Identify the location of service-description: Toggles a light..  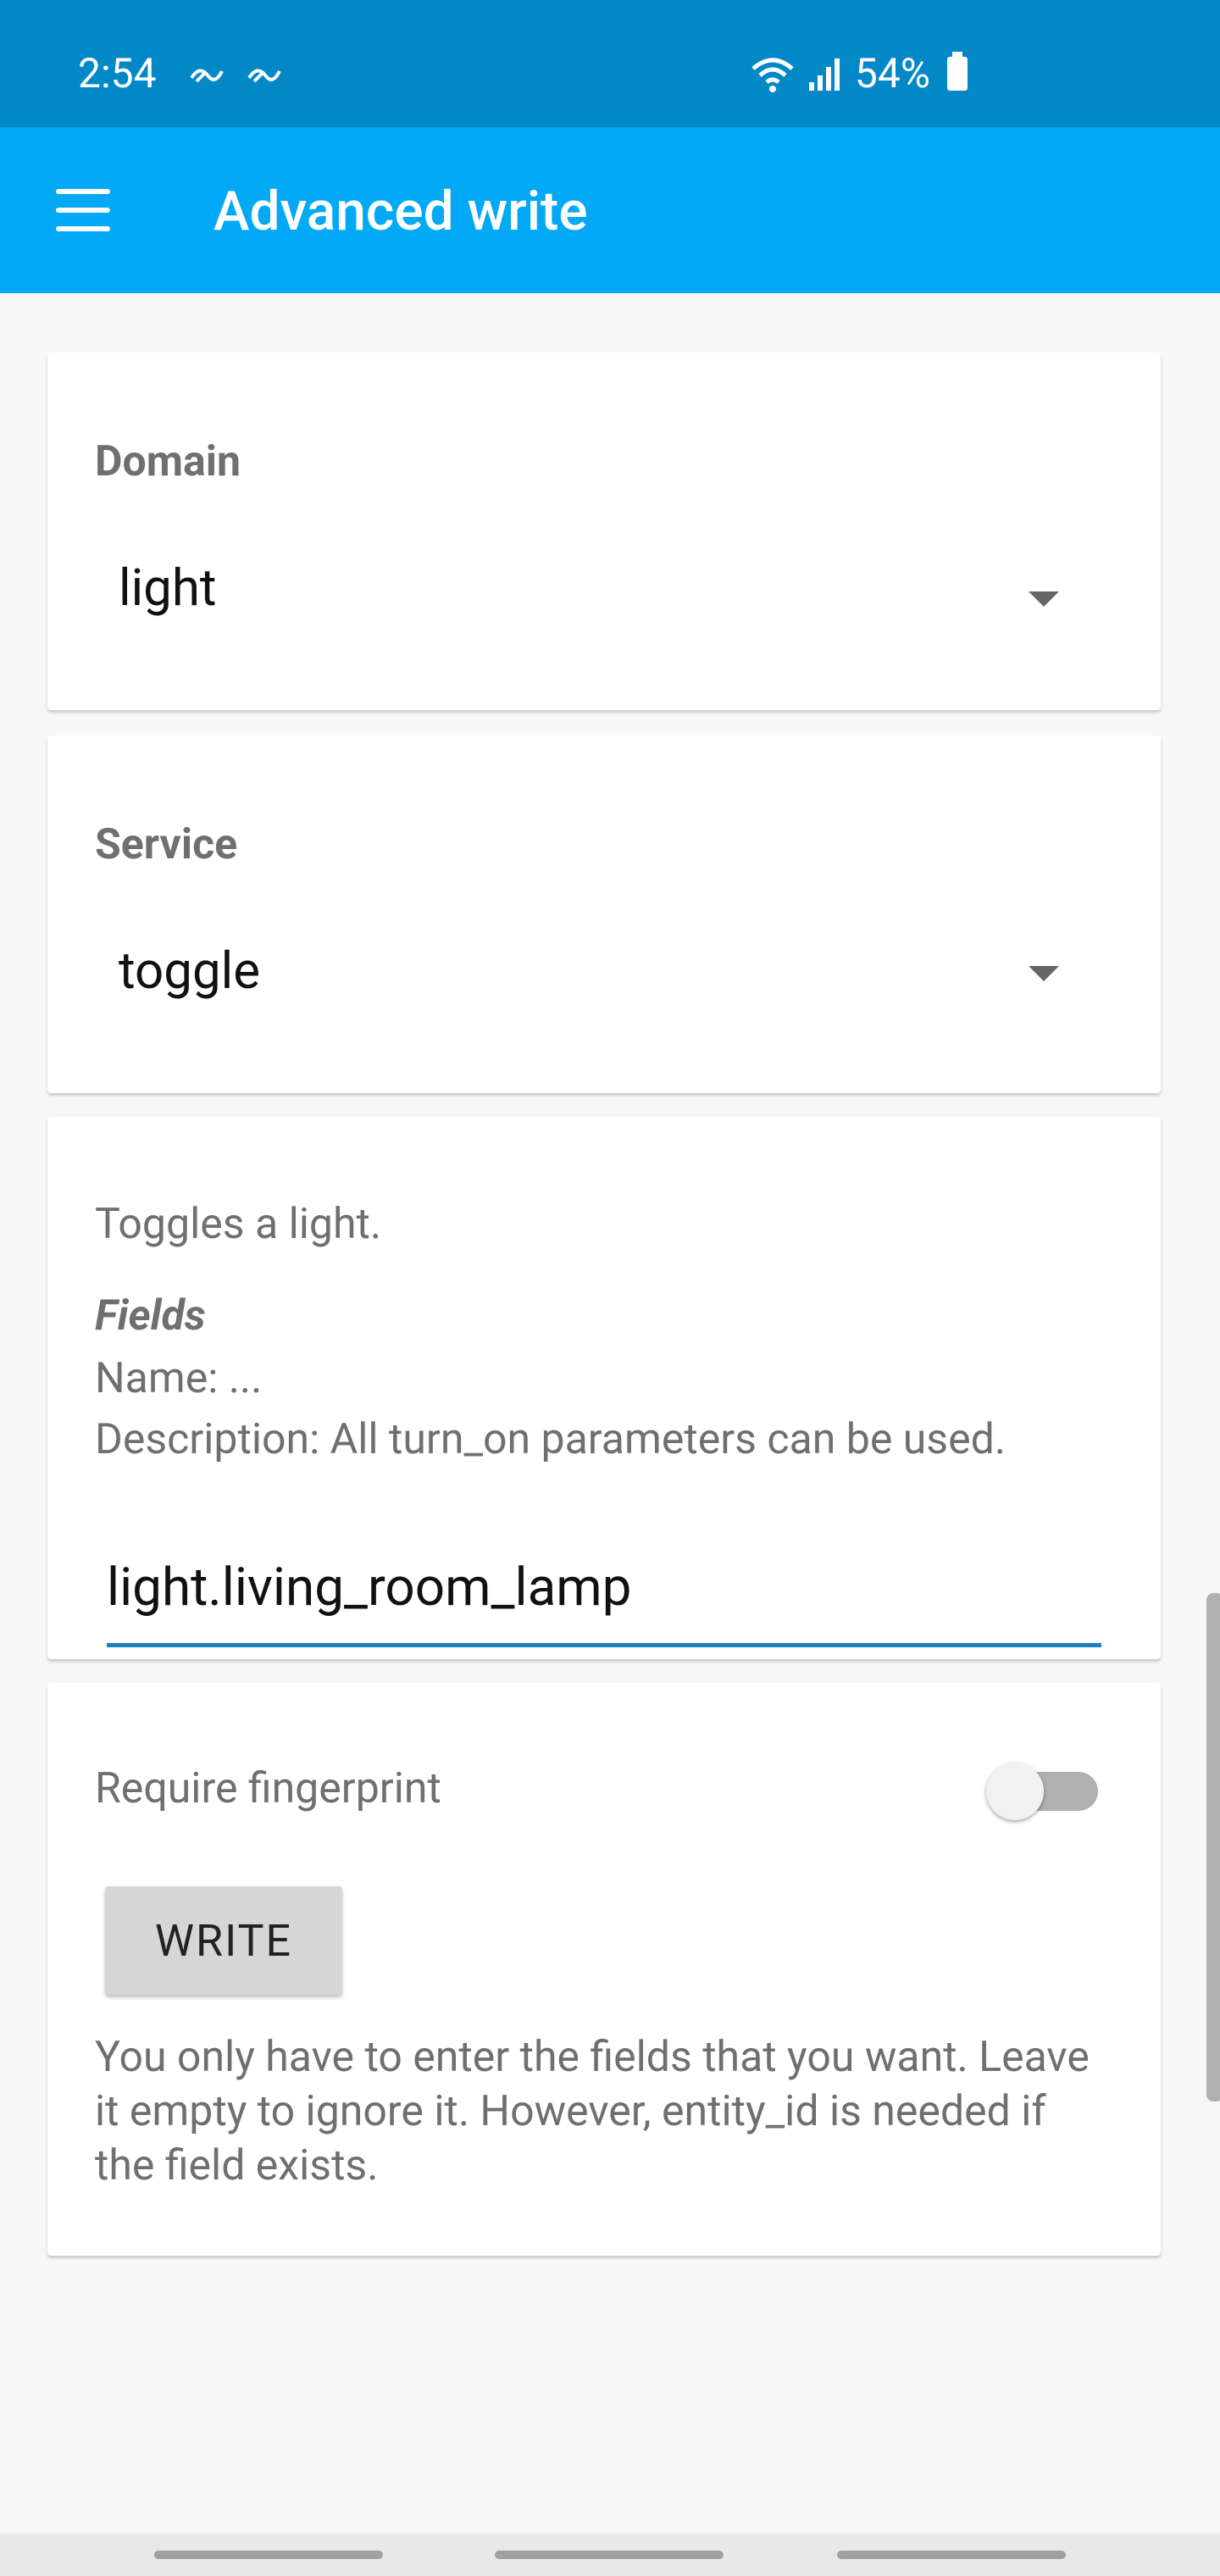
(238, 1224).